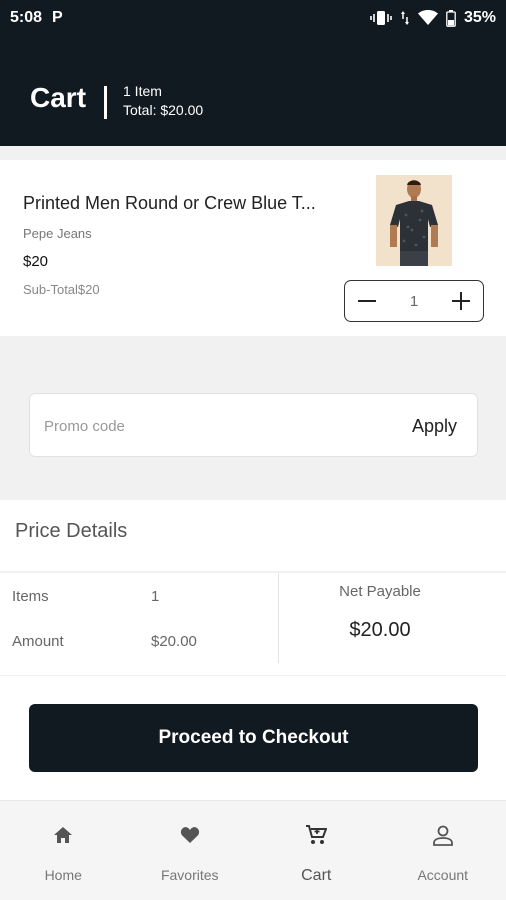 The width and height of the screenshot is (506, 900). I want to click on battery-percent: 35%, so click(479, 17).